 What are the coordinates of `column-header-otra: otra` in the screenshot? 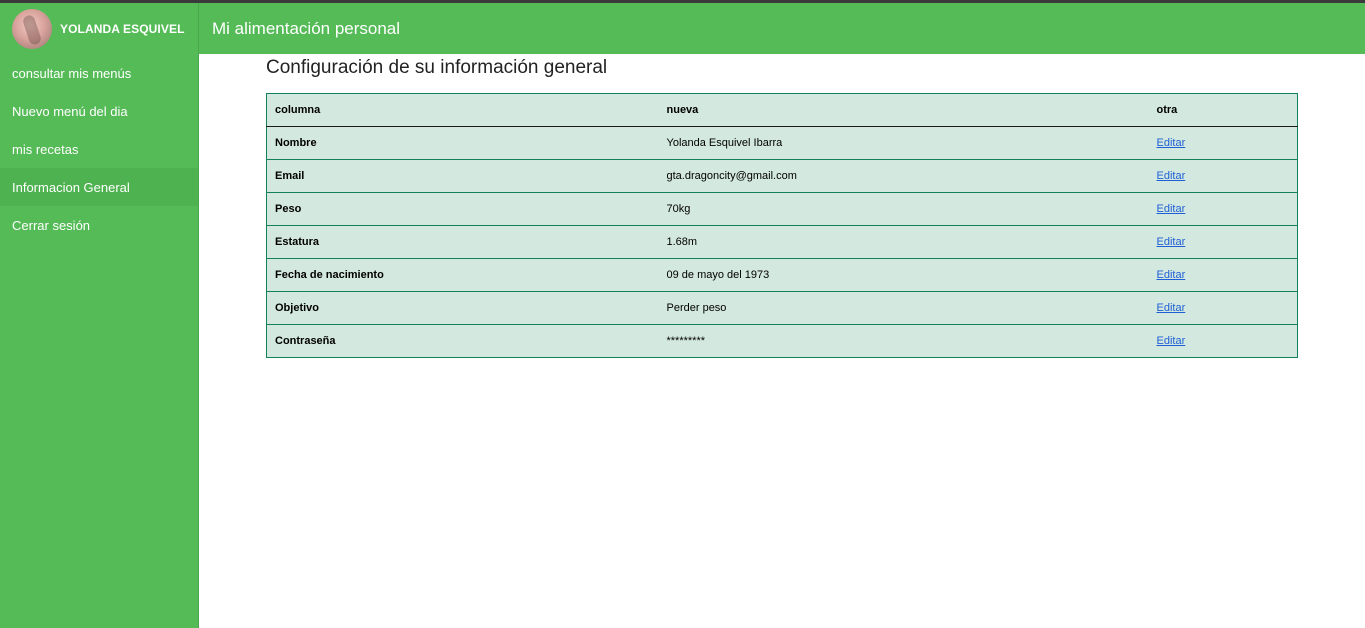 It's located at (1223, 110).